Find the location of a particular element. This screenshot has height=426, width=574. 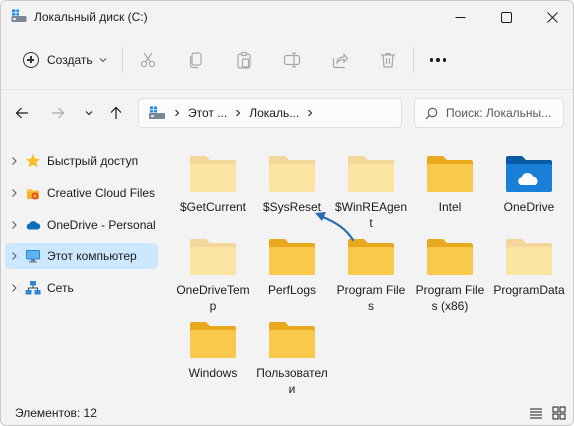

copy-button is located at coordinates (196, 60).